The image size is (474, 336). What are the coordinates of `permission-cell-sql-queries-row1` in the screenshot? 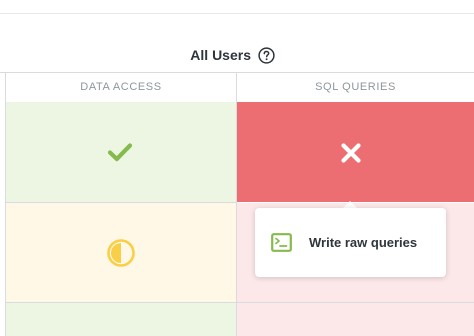 It's located at (355, 152).